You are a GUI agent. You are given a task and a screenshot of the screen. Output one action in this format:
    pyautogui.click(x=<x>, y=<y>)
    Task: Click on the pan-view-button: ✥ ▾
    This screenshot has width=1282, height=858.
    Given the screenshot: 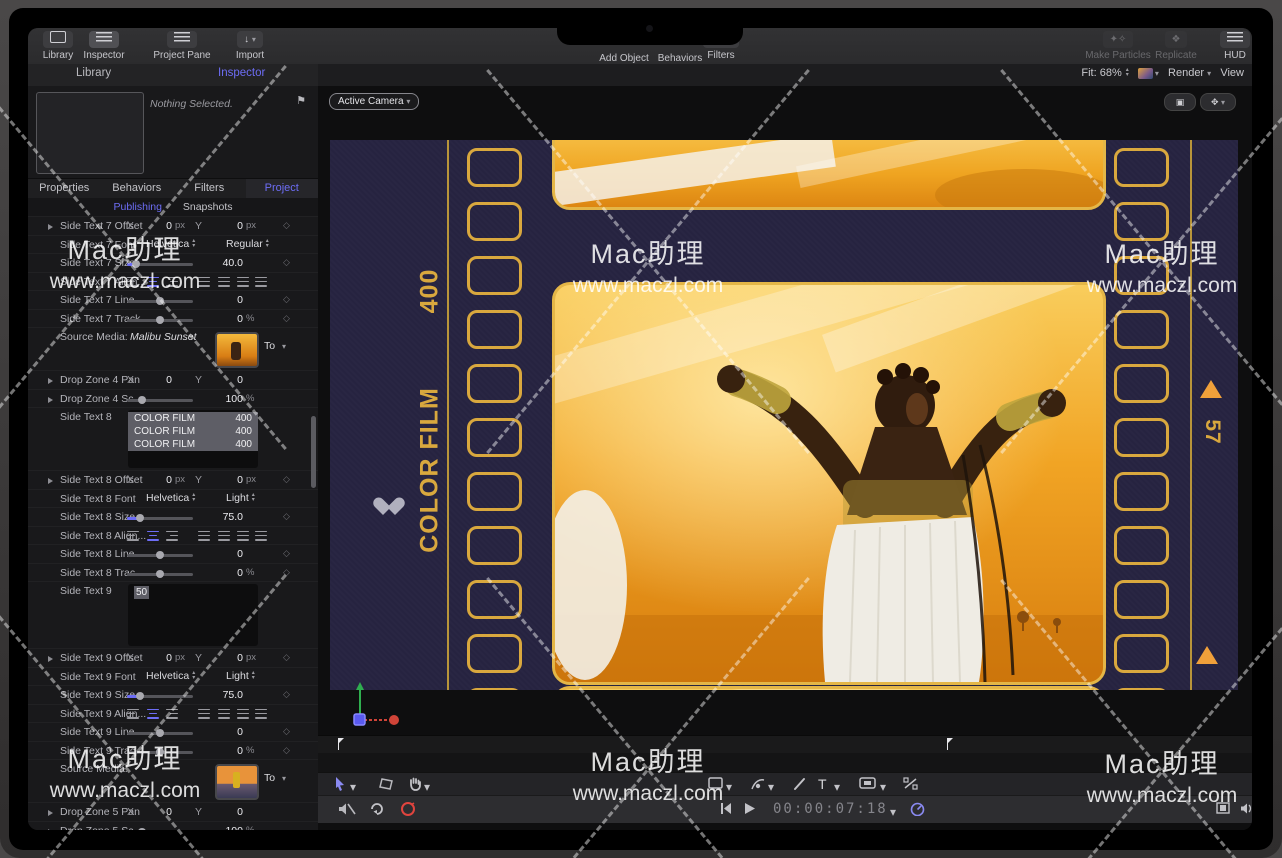 What is the action you would take?
    pyautogui.click(x=1218, y=102)
    